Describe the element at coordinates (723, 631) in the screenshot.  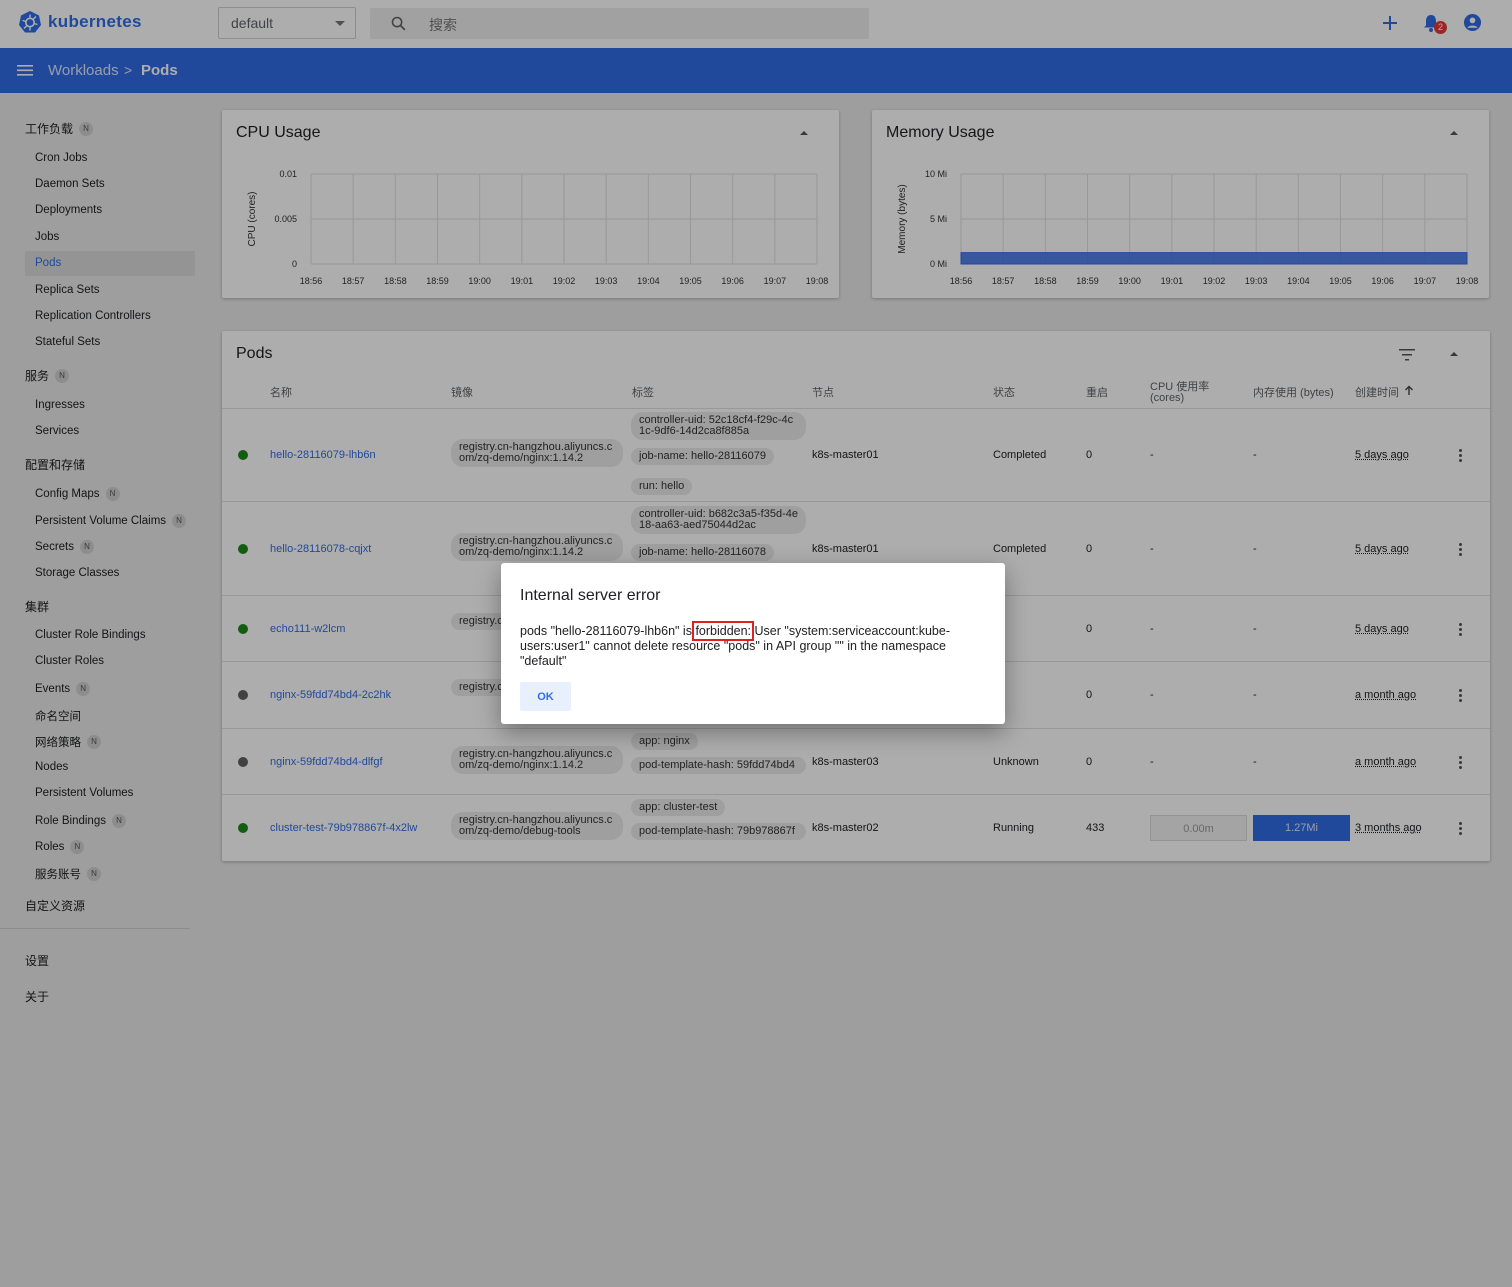
I see `dialog-message-highlight: forbidden:` at that location.